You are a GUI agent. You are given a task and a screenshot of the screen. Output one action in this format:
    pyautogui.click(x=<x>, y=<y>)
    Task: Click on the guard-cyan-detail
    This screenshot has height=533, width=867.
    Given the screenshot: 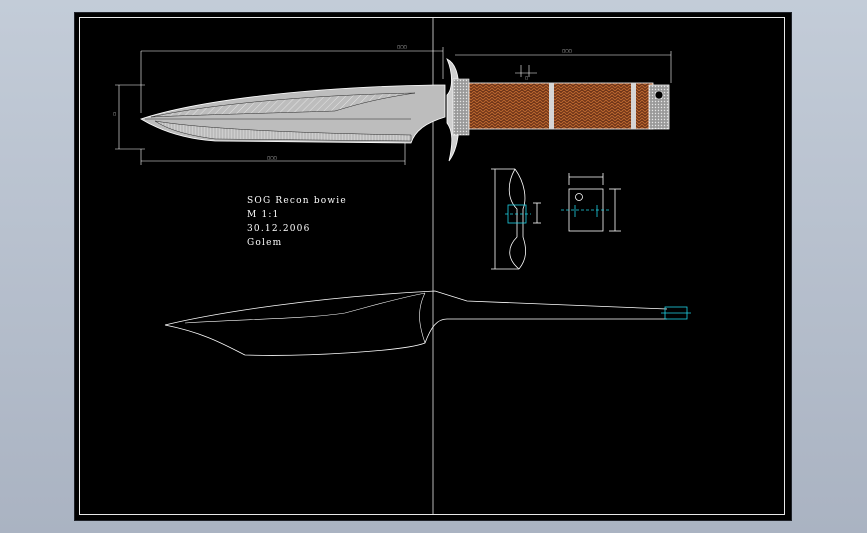 What is the action you would take?
    pyautogui.click(x=518, y=214)
    